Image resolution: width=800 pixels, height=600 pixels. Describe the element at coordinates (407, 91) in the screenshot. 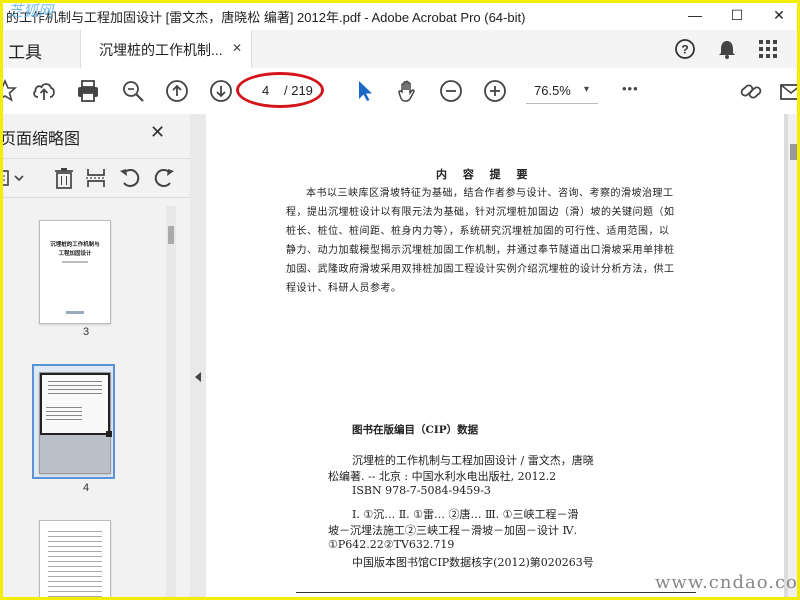

I see `hand-tool-icon` at that location.